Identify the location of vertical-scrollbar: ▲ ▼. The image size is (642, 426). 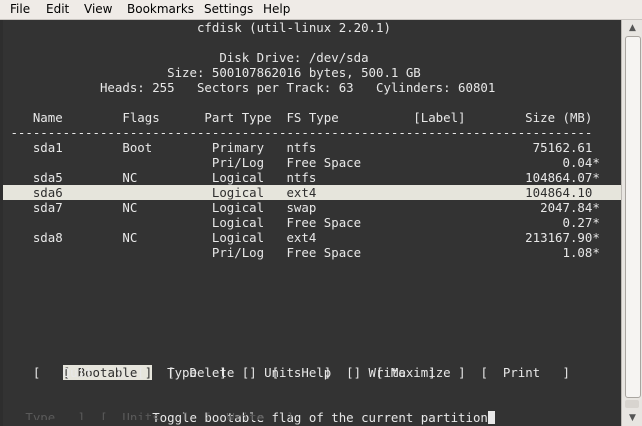
(631, 223).